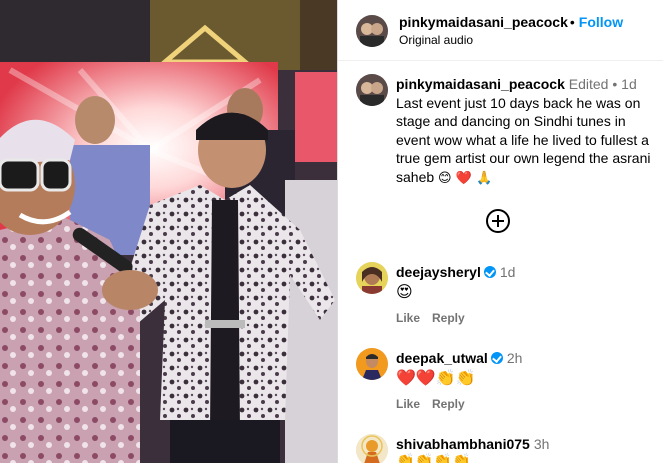 This screenshot has height=463, width=663. I want to click on caption-time: 1d, so click(629, 84).